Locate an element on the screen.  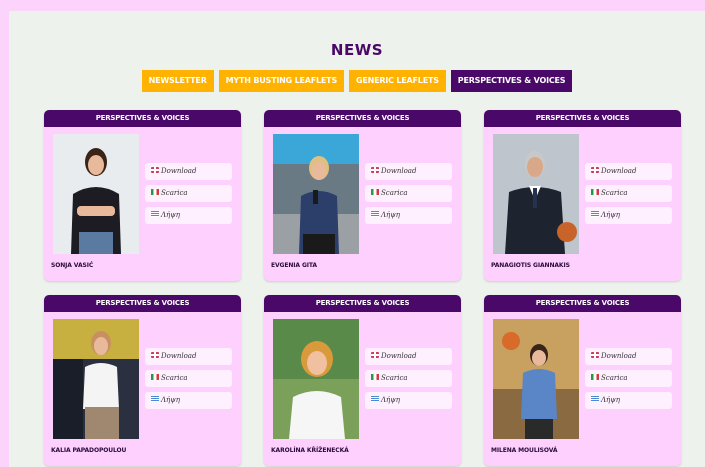
person-name: EVGENIA GITA is located at coordinates (294, 265).